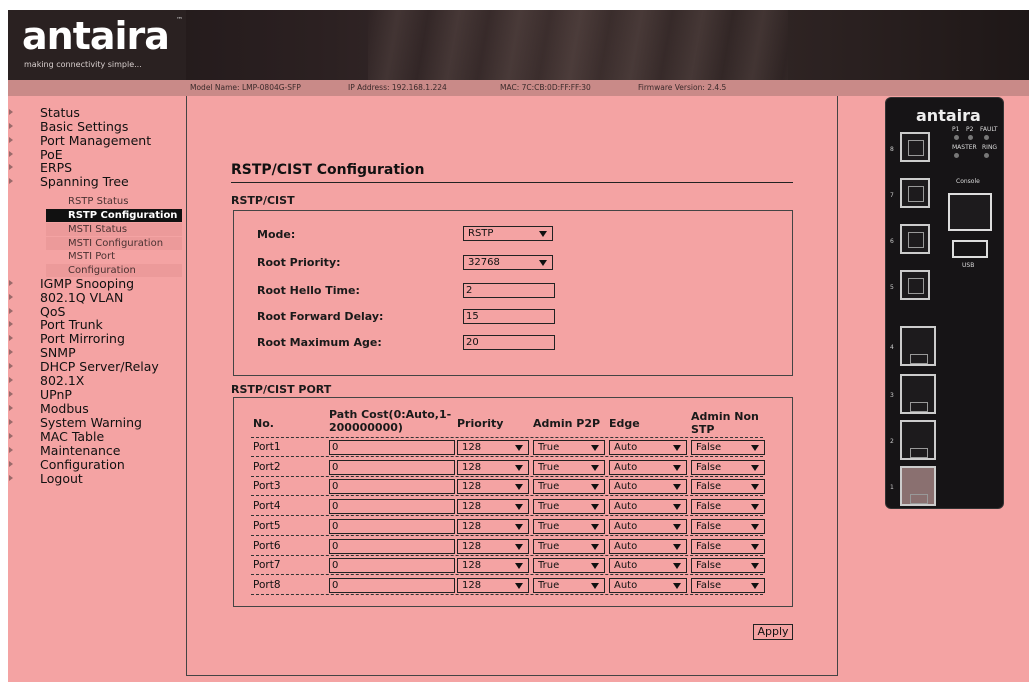 This screenshot has width=1029, height=686. What do you see at coordinates (892, 241) in the screenshot?
I see `port-number: 6` at bounding box center [892, 241].